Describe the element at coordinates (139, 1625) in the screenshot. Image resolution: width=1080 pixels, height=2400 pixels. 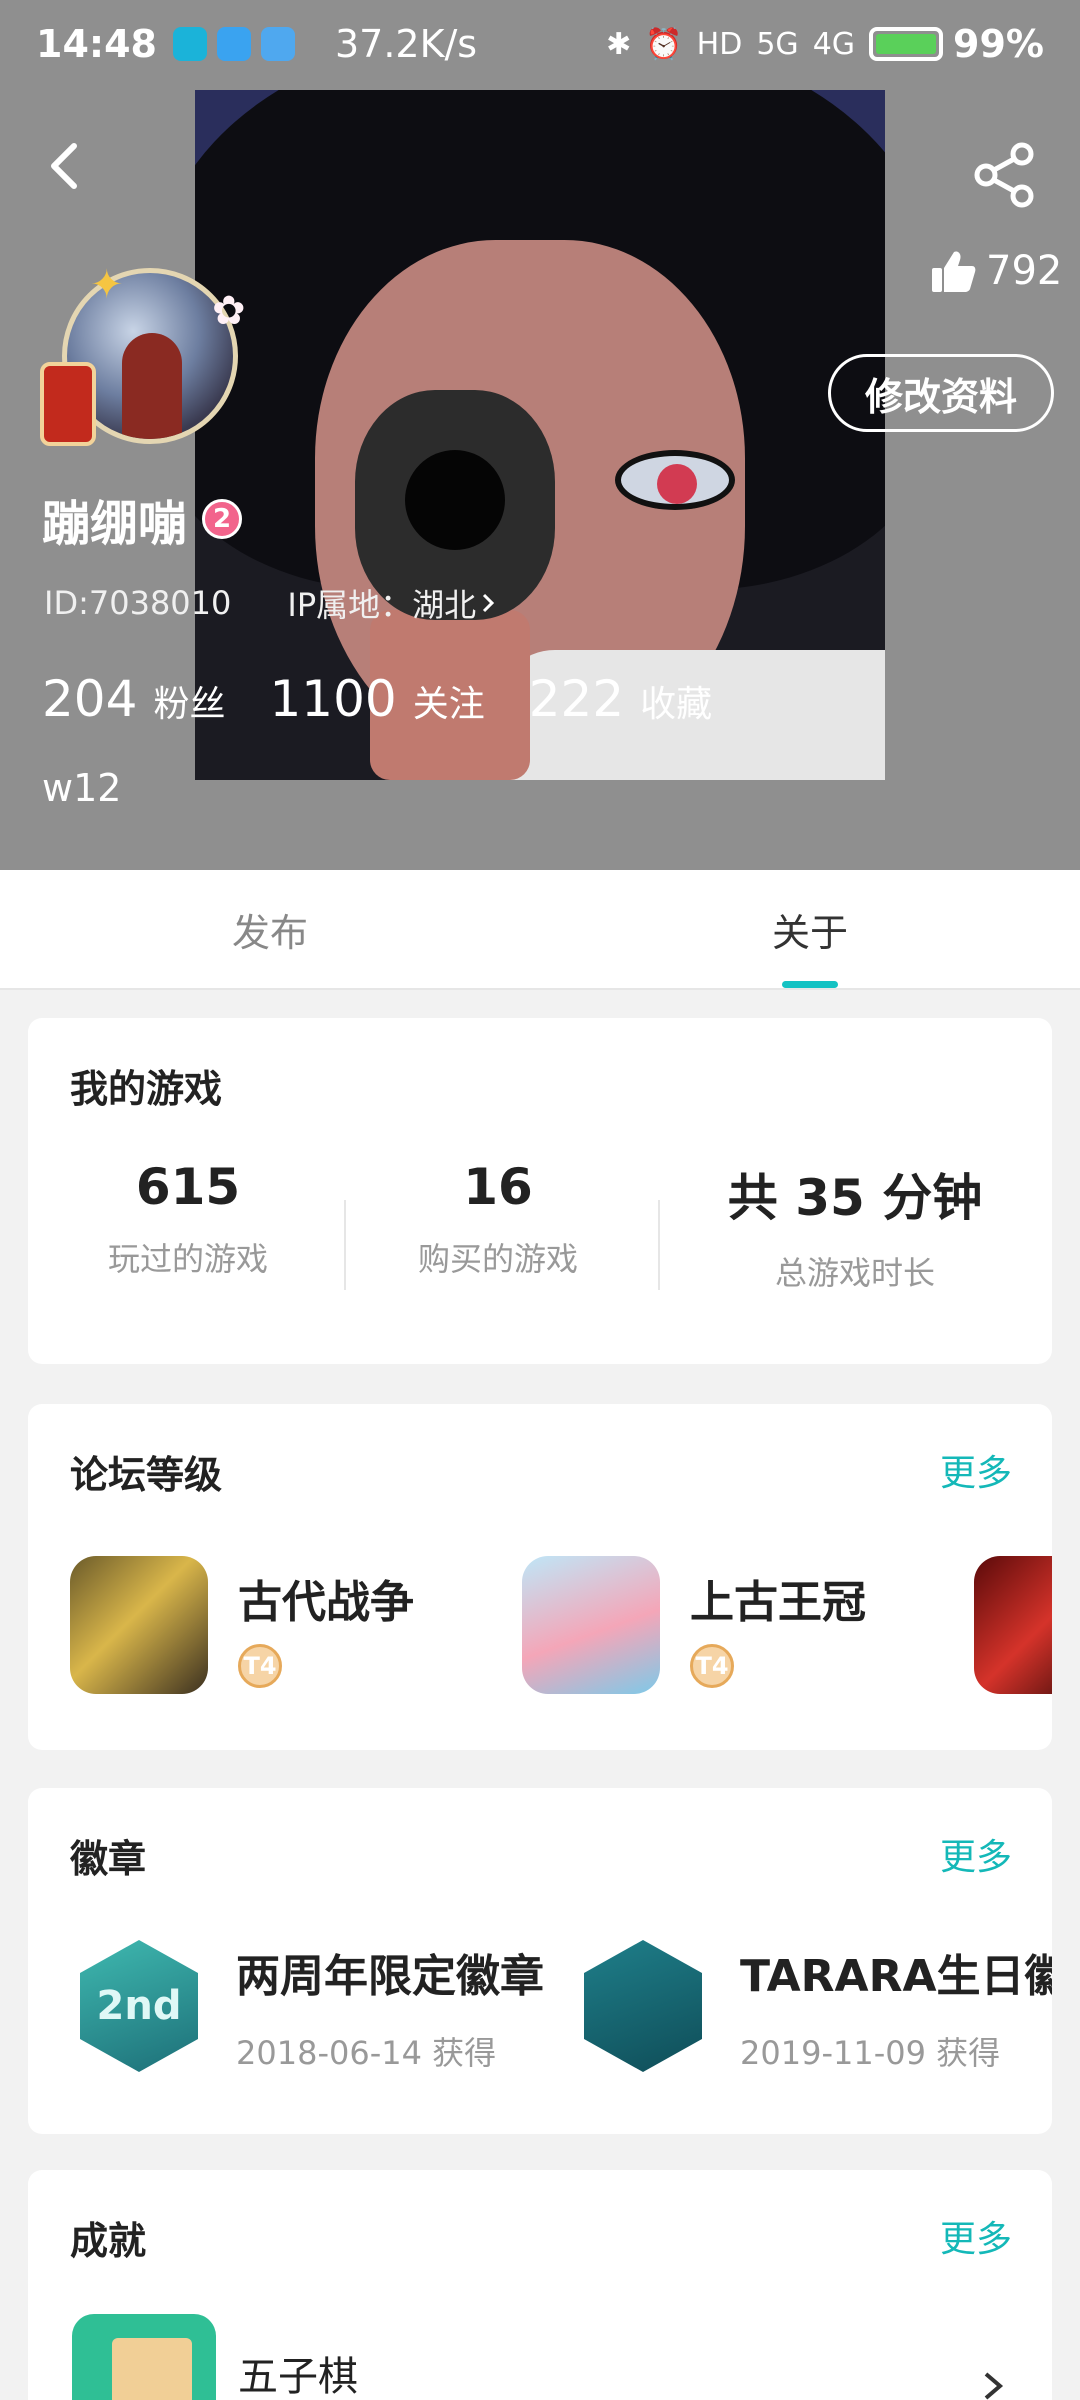
I see `game-icon-ancient-war` at that location.